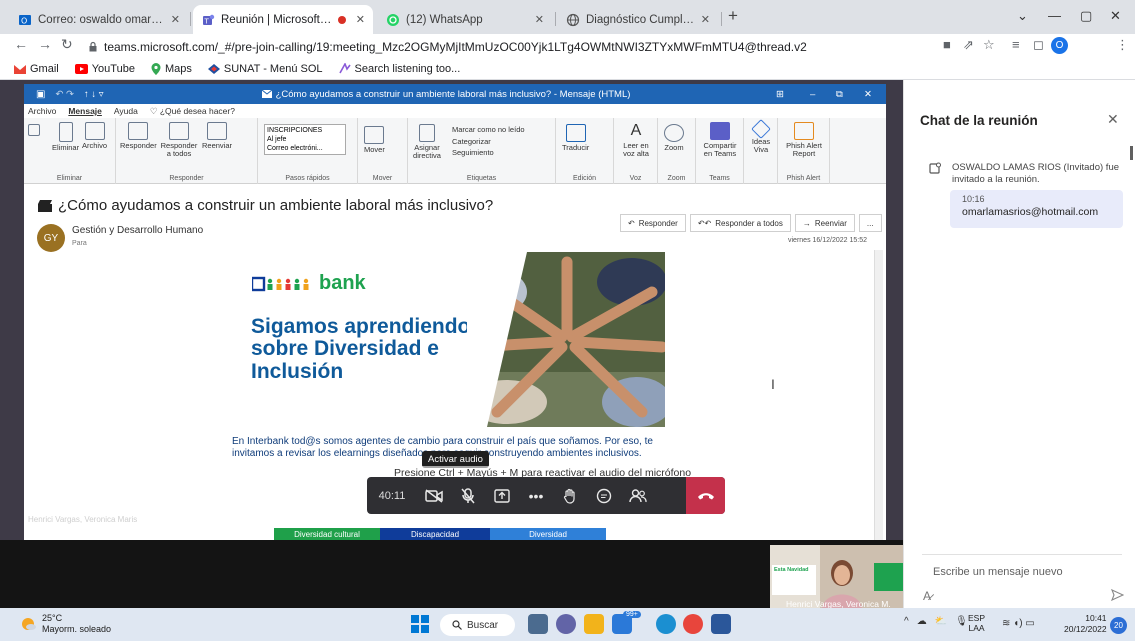 This screenshot has height=641, width=1135. I want to click on map-pin-icon, so click(156, 68).